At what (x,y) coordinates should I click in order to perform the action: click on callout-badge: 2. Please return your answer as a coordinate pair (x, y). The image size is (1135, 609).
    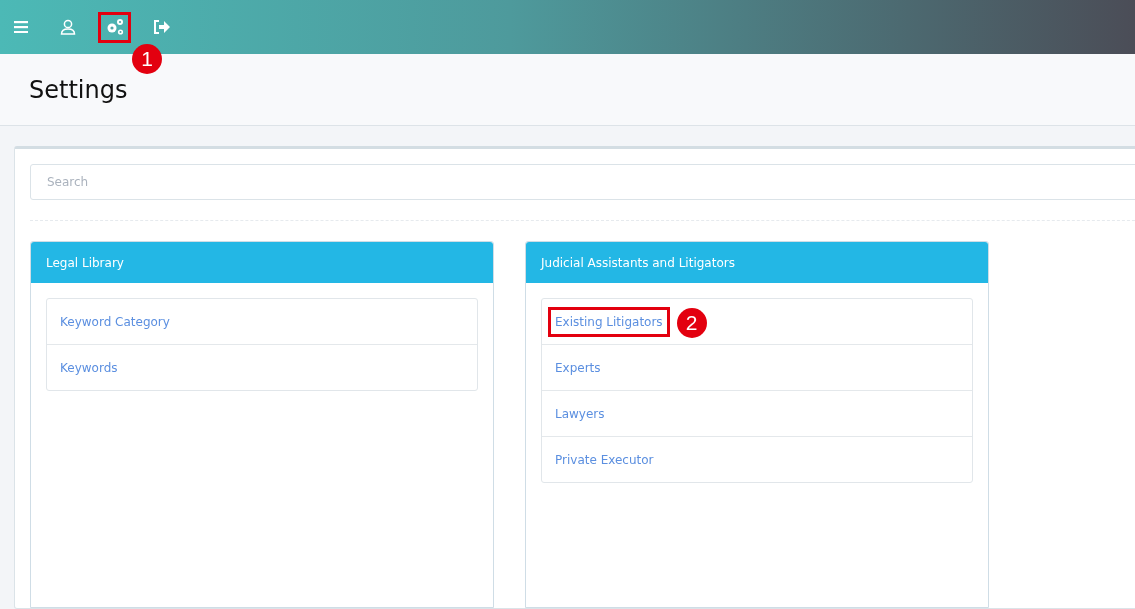
    Looking at the image, I should click on (691, 322).